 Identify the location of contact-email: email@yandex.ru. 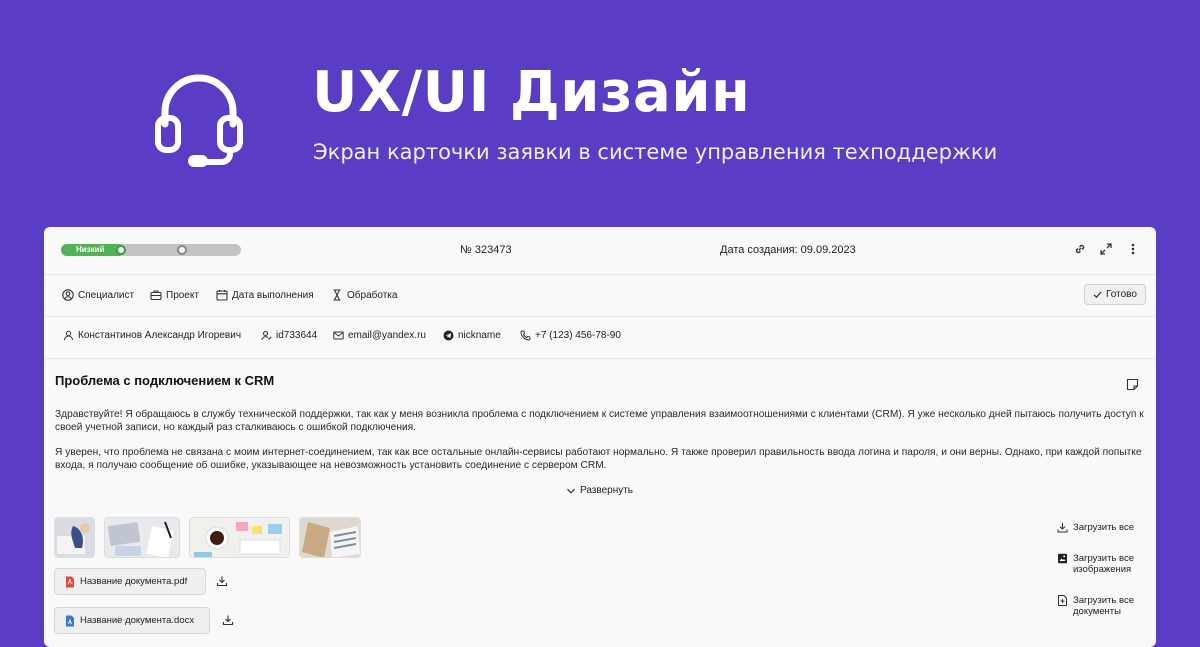
(379, 335).